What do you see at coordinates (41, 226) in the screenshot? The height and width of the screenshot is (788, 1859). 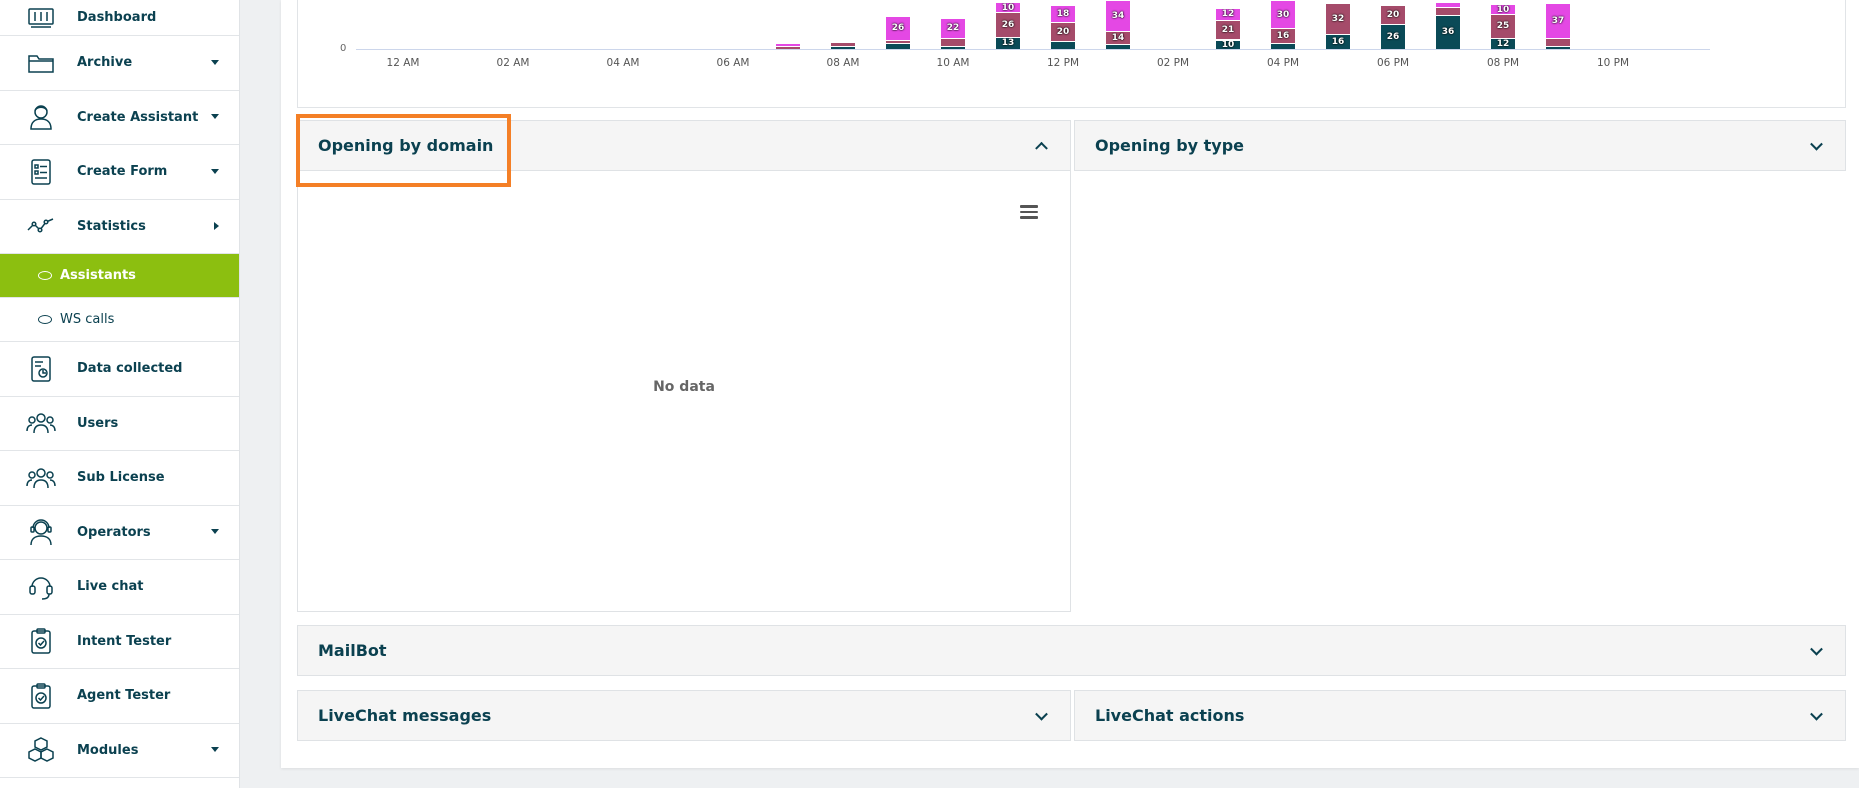 I see `statistics-icon` at bounding box center [41, 226].